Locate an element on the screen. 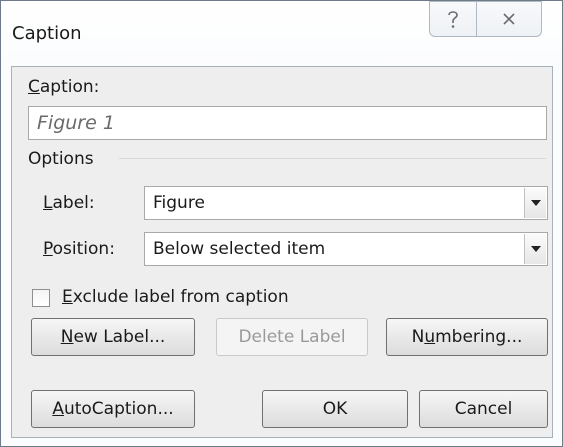  position-dropdown-button is located at coordinates (535, 249).